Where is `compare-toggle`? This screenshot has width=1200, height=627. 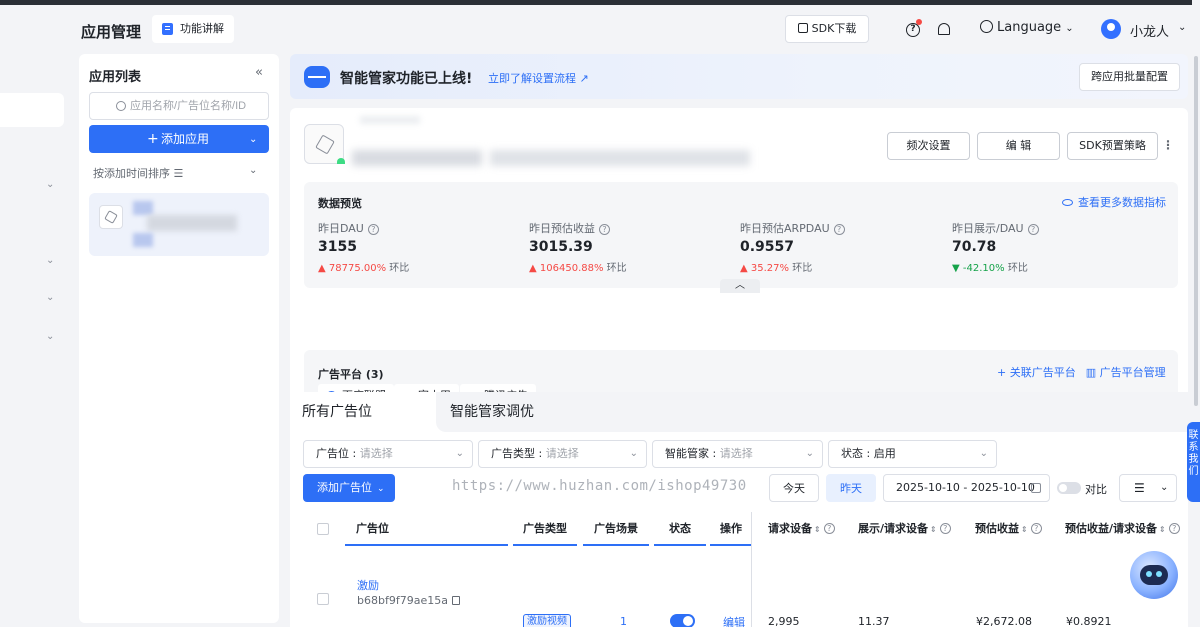
compare-toggle is located at coordinates (1069, 488).